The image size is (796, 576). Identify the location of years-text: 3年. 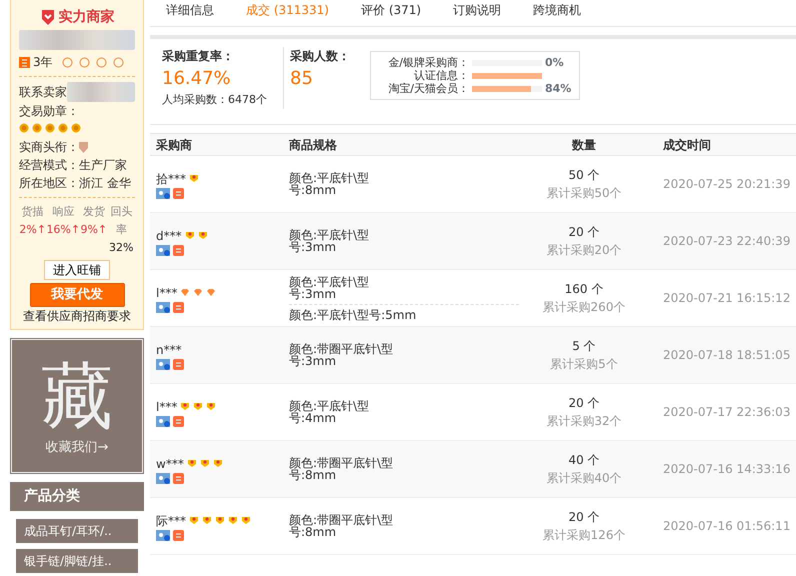
(43, 62).